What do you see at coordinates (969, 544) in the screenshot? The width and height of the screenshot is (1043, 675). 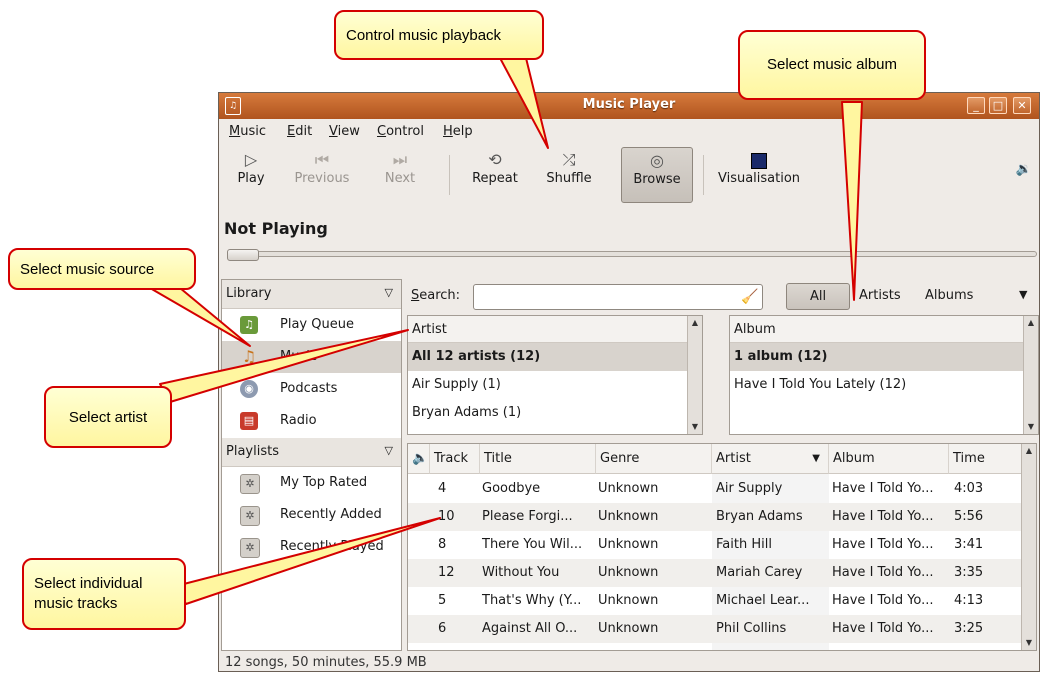 I see `cell-time: 3:41` at bounding box center [969, 544].